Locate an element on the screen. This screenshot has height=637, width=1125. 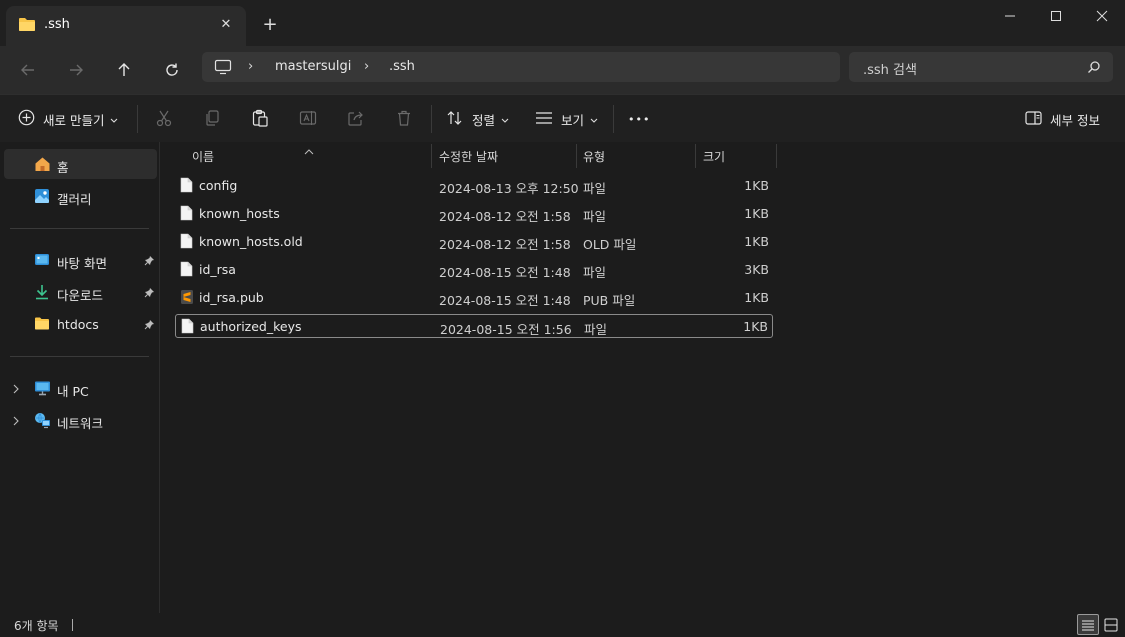
back-button is located at coordinates (28, 70).